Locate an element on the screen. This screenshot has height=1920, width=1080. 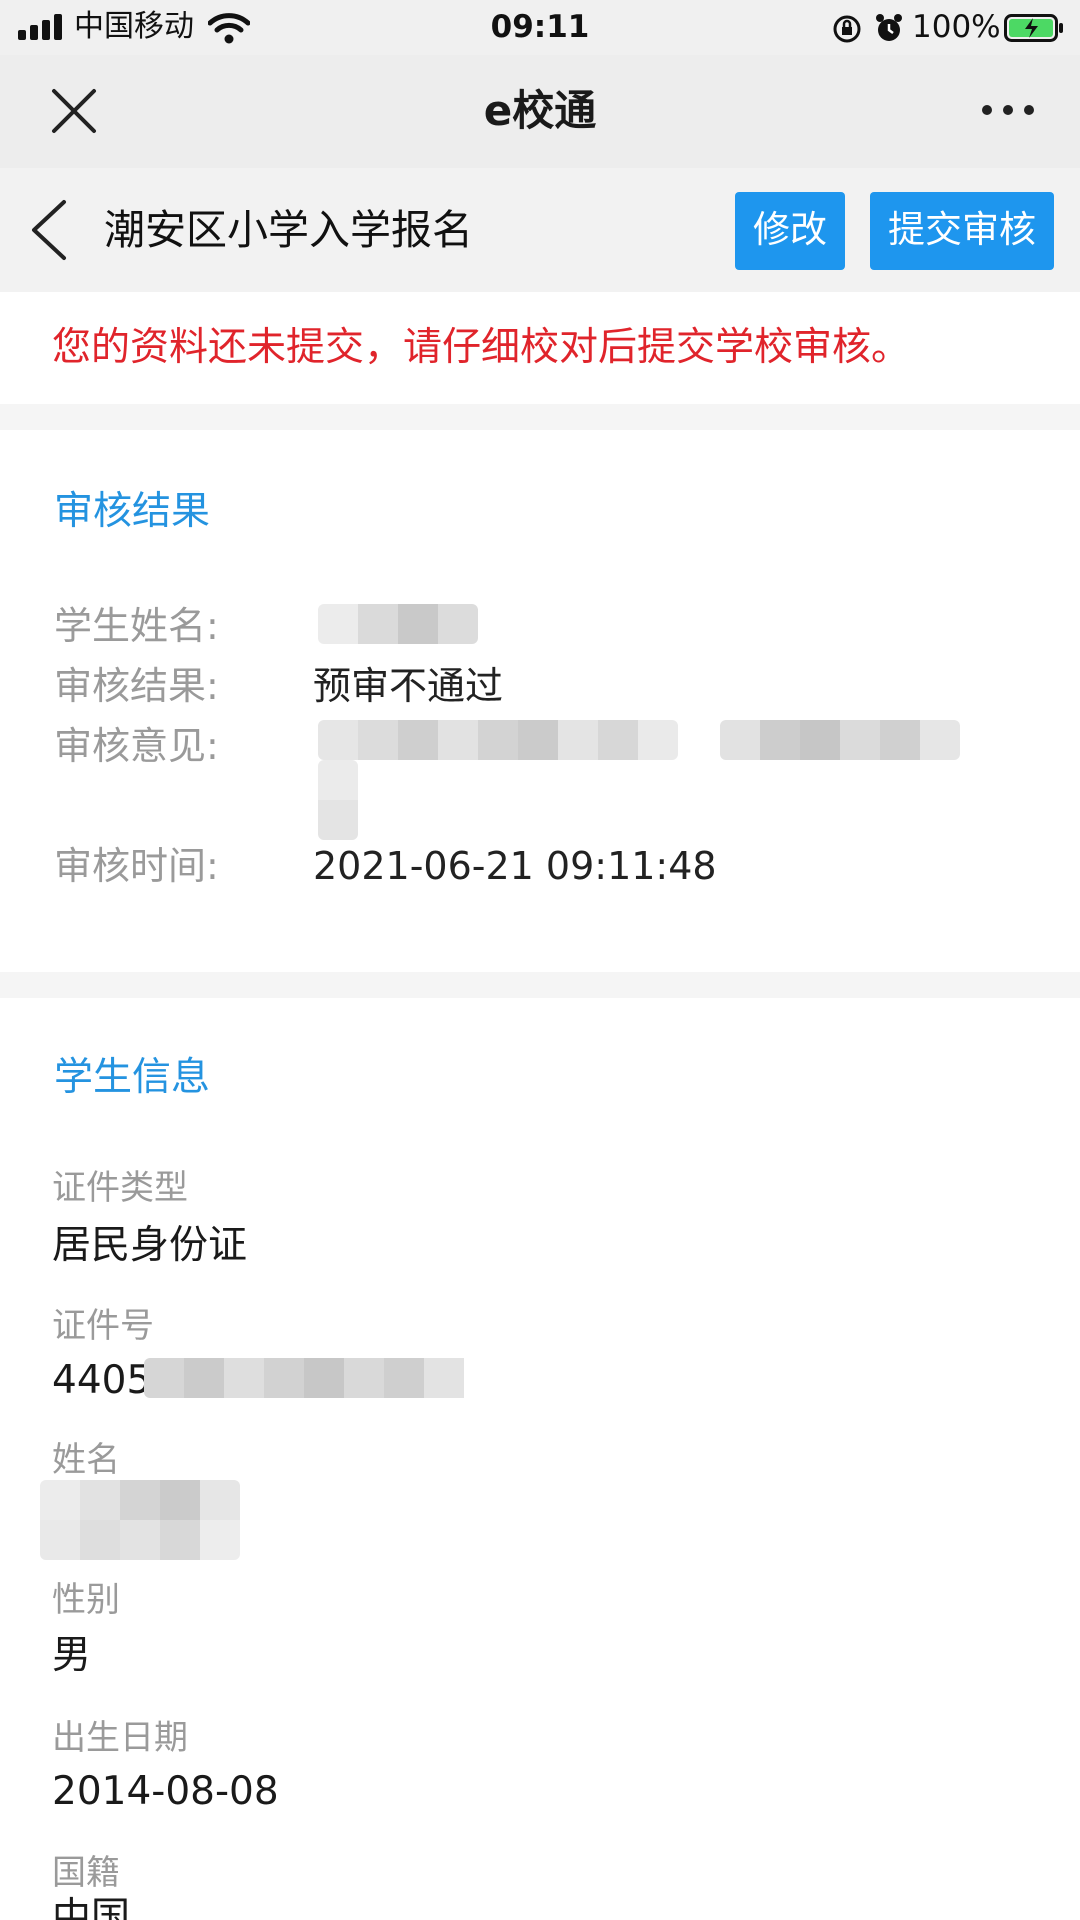
submit-review-button: 提交审核 is located at coordinates (962, 231).